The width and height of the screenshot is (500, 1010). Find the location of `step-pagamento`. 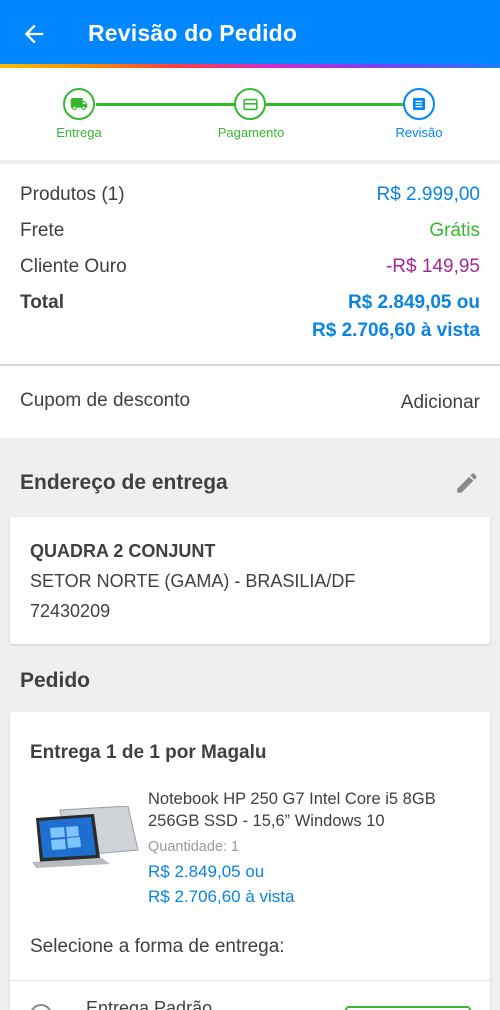

step-pagamento is located at coordinates (250, 104).